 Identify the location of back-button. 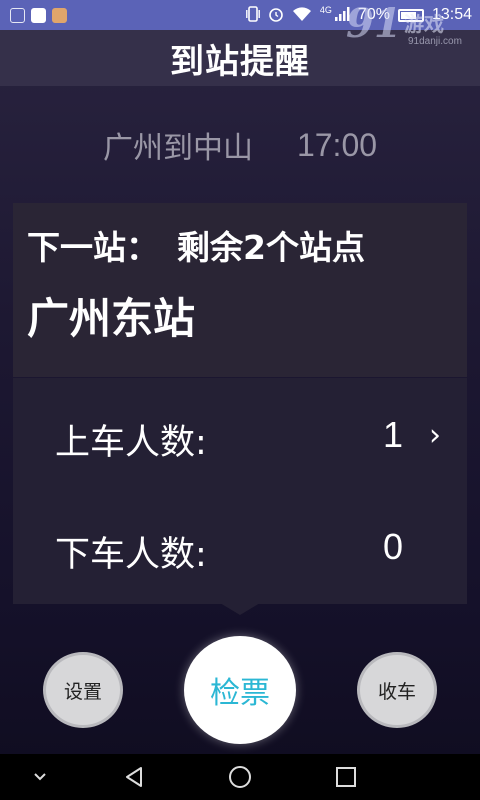
(134, 777).